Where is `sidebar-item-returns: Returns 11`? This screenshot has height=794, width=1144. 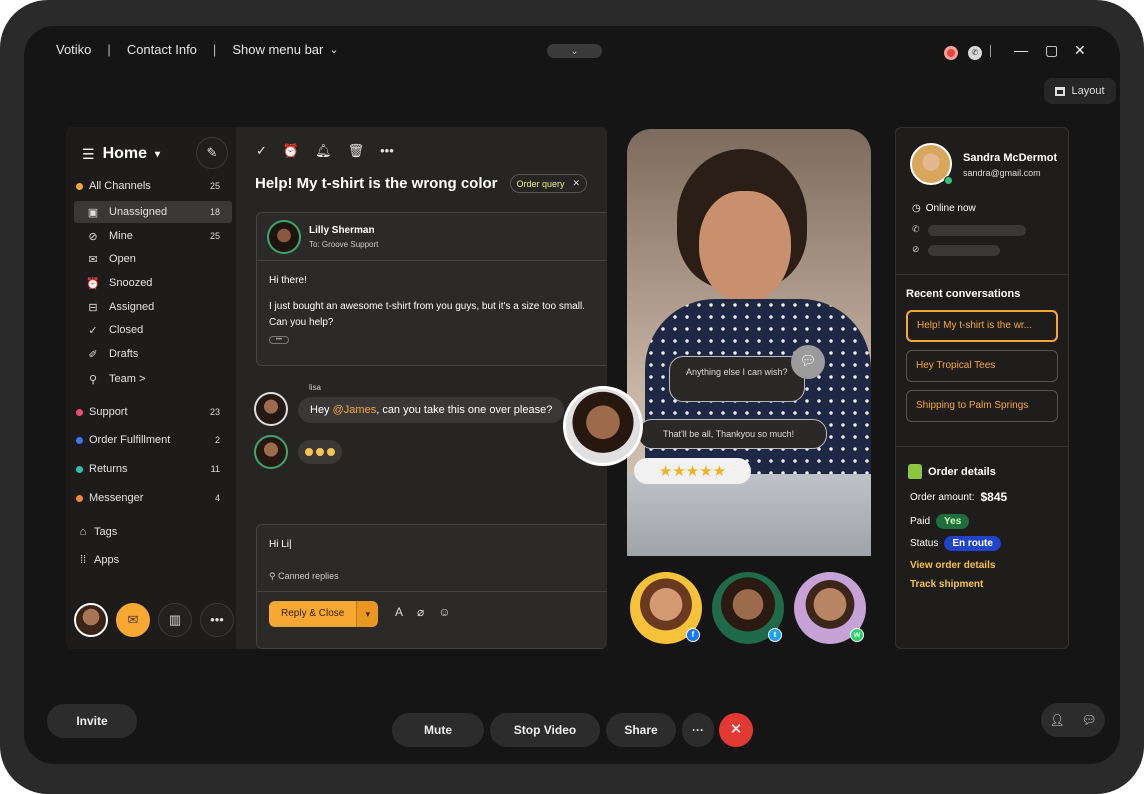 sidebar-item-returns: Returns 11 is located at coordinates (153, 469).